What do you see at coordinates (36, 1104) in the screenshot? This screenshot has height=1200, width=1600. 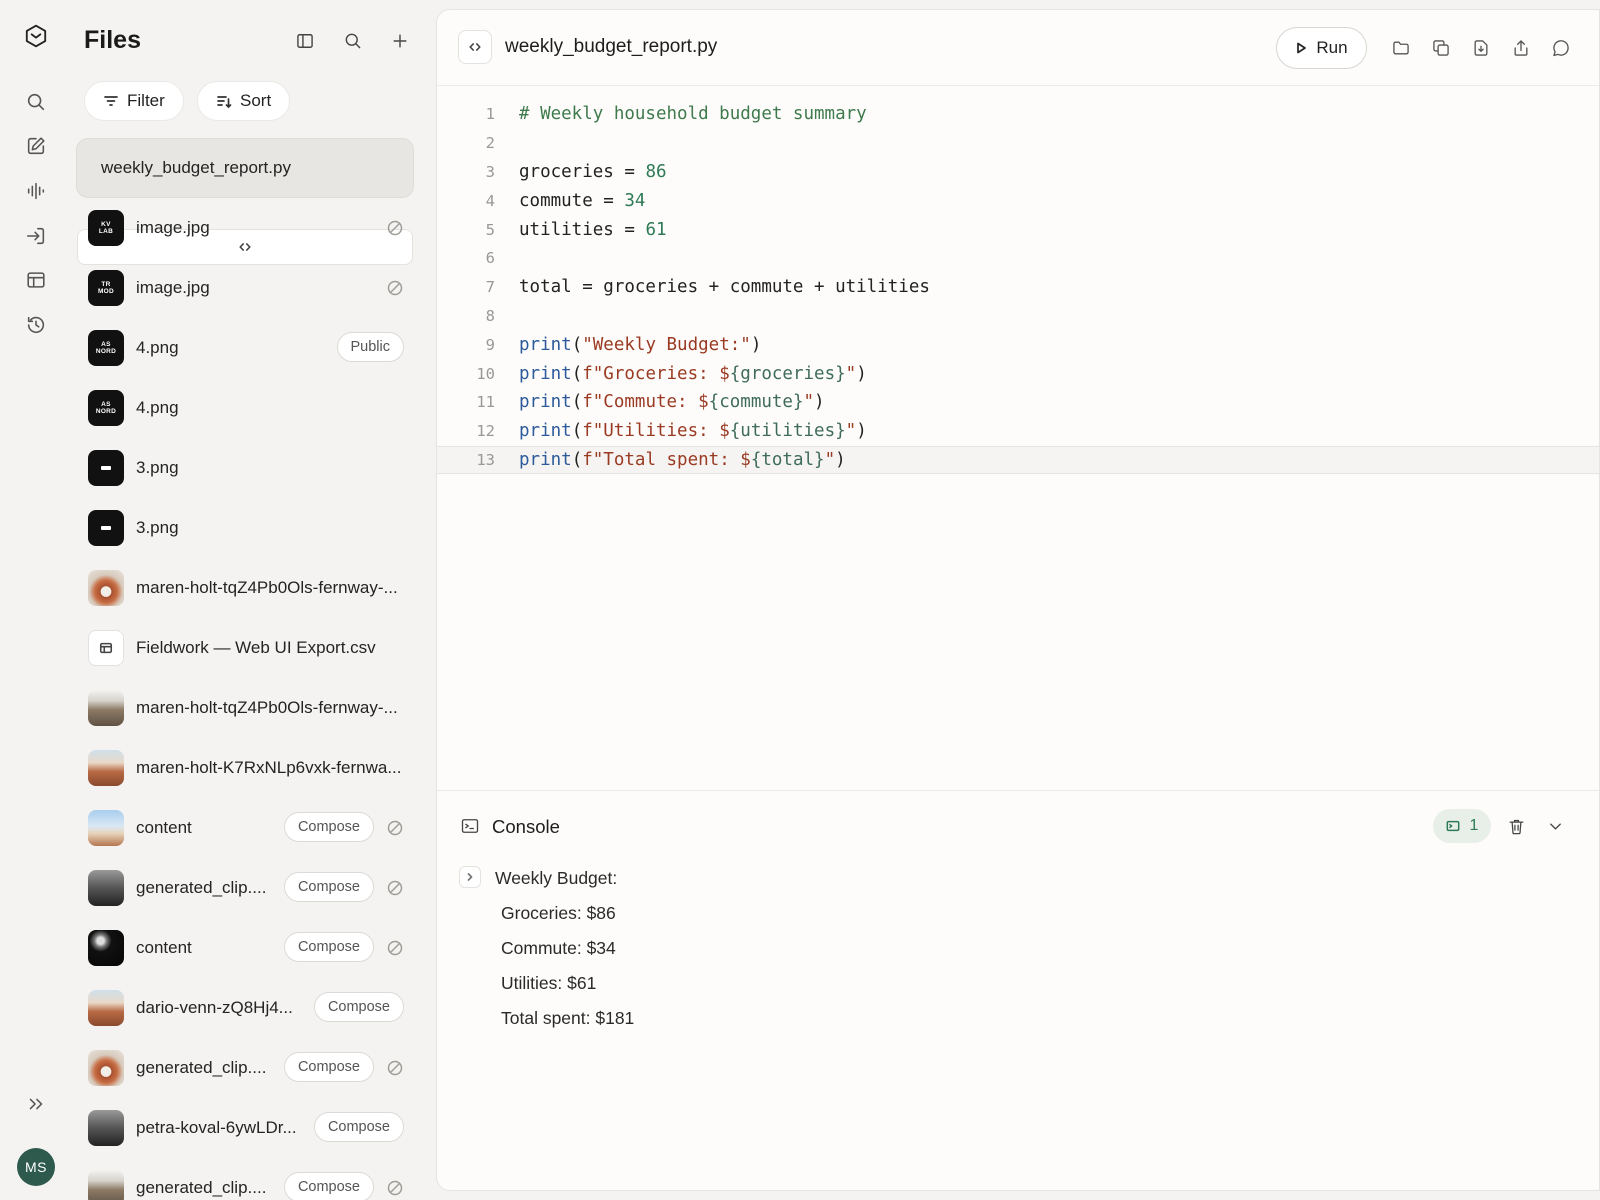 I see `expand-sidebar-icon` at bounding box center [36, 1104].